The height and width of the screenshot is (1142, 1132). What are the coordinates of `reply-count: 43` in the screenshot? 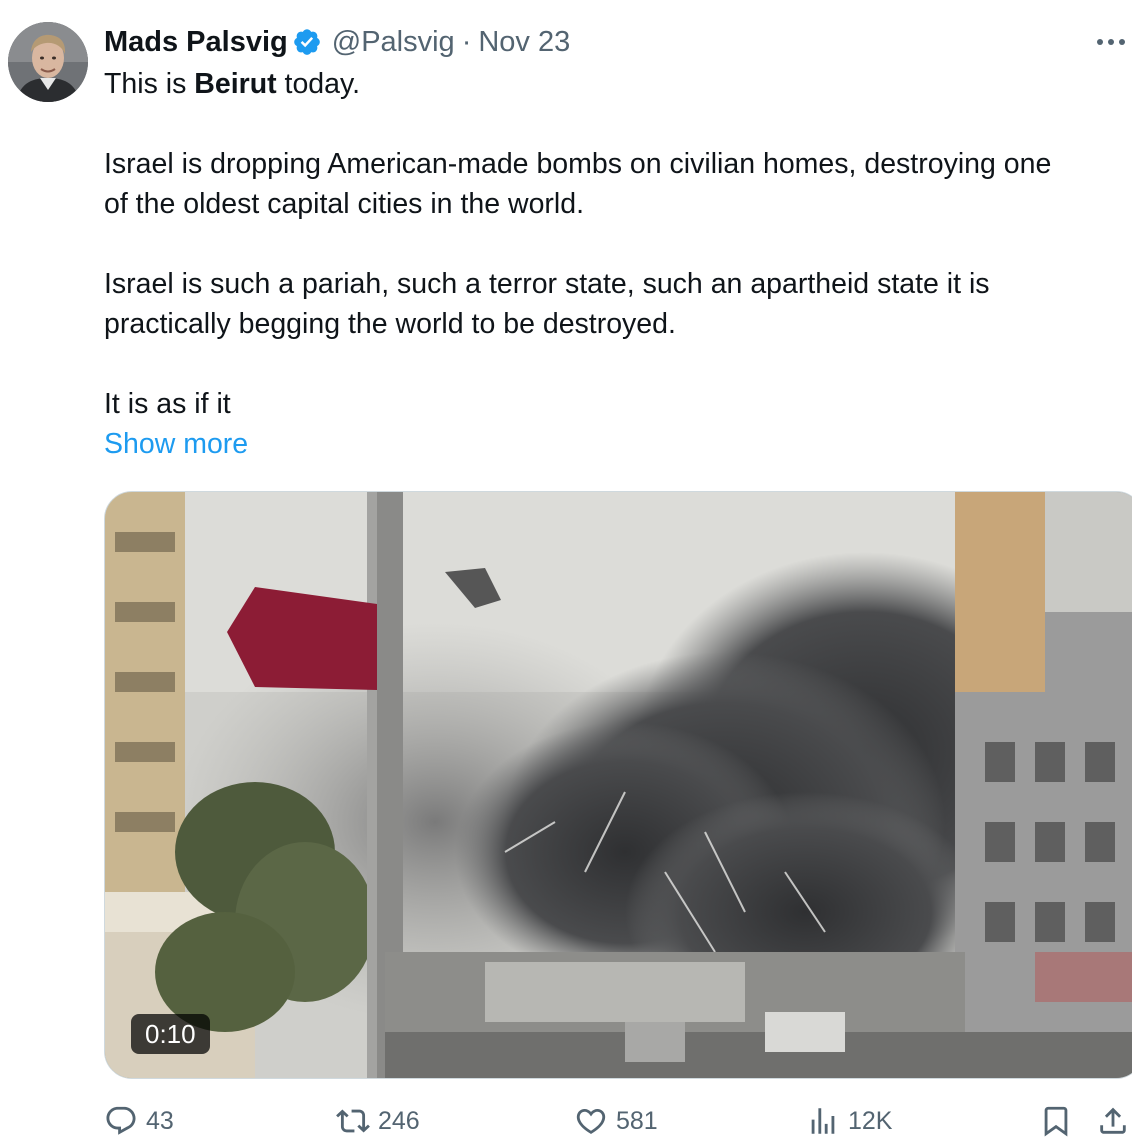 It's located at (160, 1120).